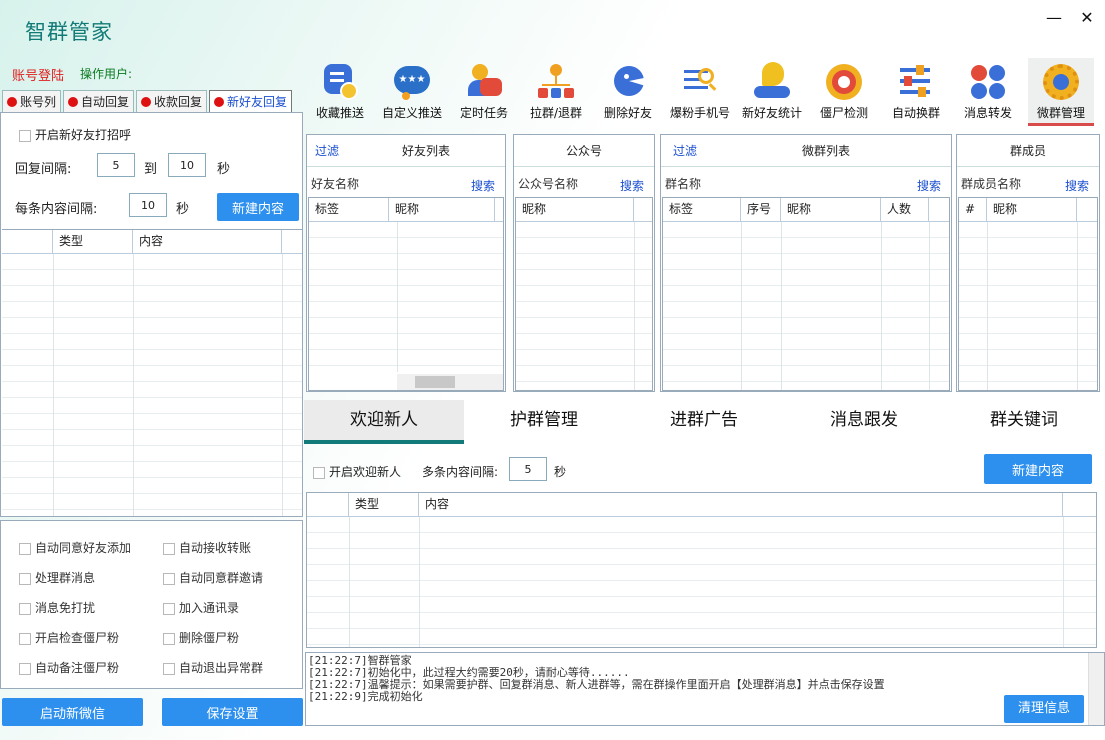 This screenshot has width=1105, height=740. I want to click on greet-label: 开启新好友打招呼, so click(83, 135).